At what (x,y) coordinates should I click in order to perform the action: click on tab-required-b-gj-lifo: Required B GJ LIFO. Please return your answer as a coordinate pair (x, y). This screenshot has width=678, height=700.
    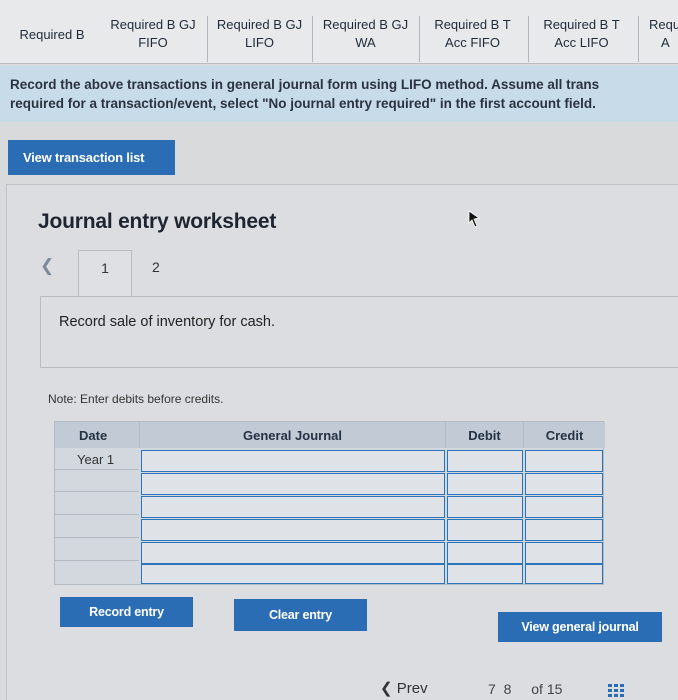
    Looking at the image, I should click on (259, 39).